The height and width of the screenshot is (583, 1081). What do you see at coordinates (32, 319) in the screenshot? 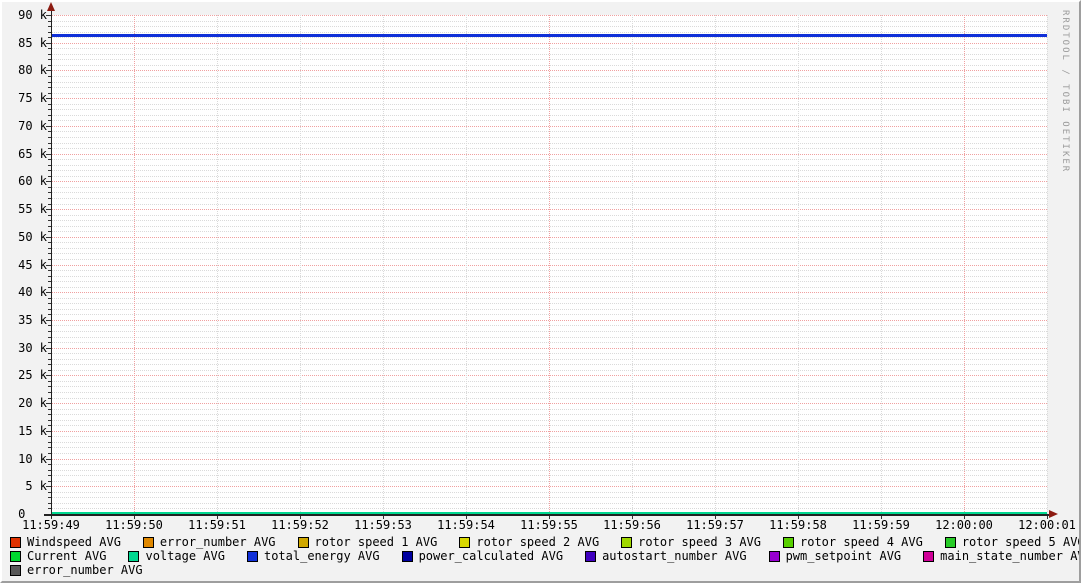
I see `y-tick-label: 35 k` at bounding box center [32, 319].